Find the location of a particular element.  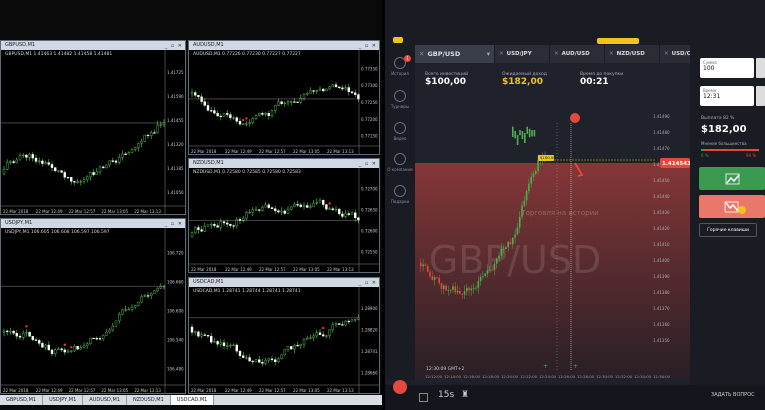

amount-stepper is located at coordinates (760, 68).